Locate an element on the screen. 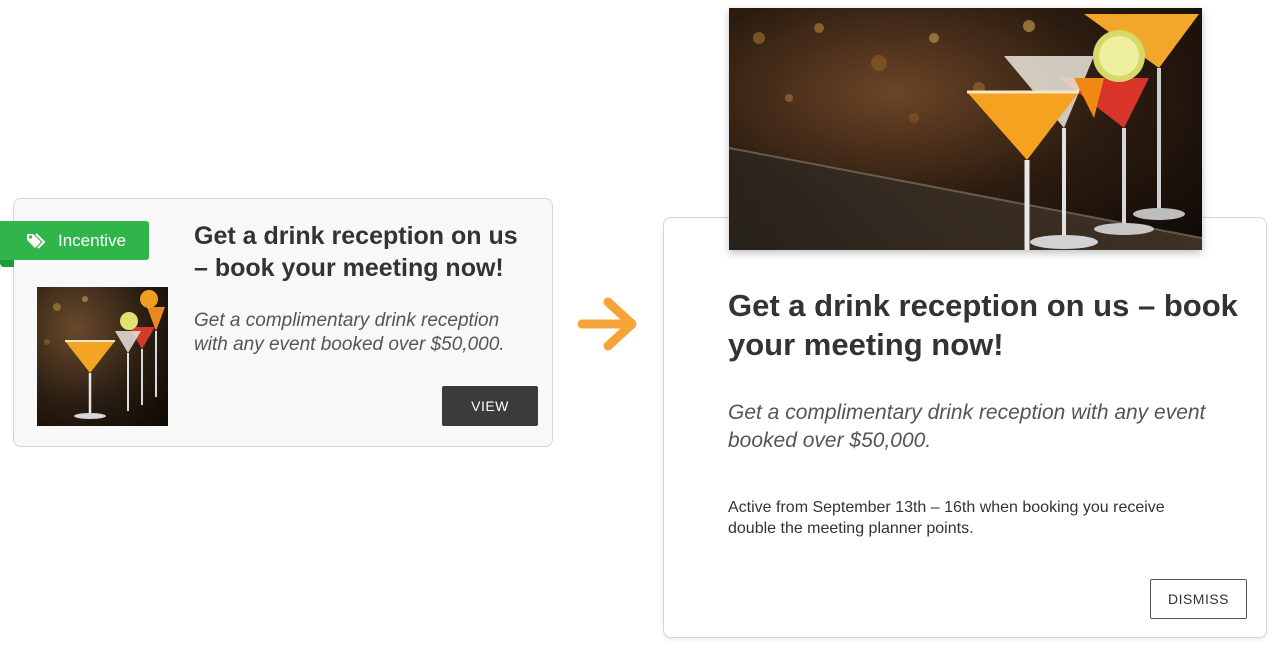 This screenshot has height=655, width=1280. arrow-right-icon is located at coordinates (609, 324).